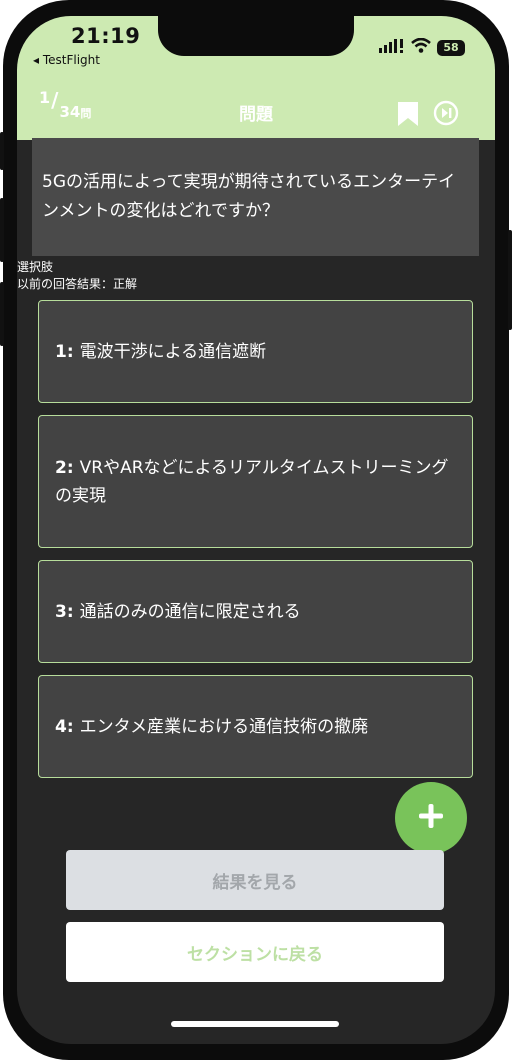  I want to click on battery-icon: 58, so click(451, 47).